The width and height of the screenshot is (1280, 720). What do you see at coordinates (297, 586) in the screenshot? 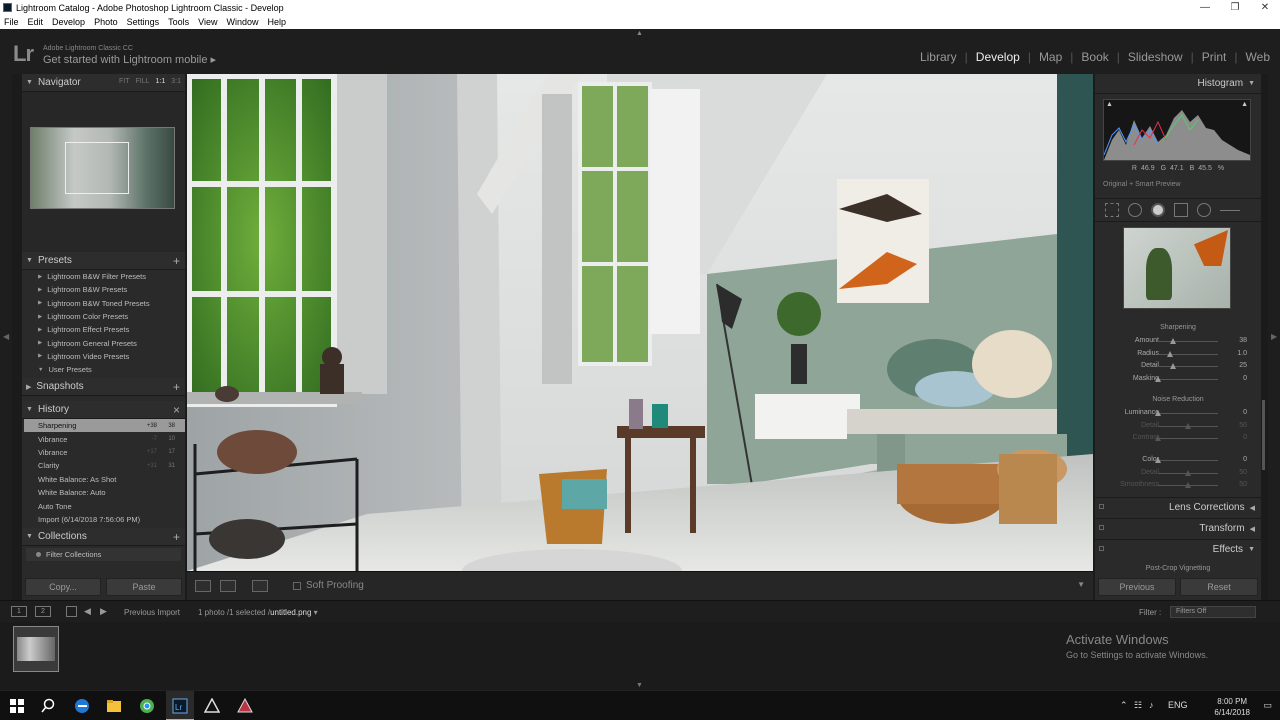
I see `soft-proofing-checkbox` at bounding box center [297, 586].